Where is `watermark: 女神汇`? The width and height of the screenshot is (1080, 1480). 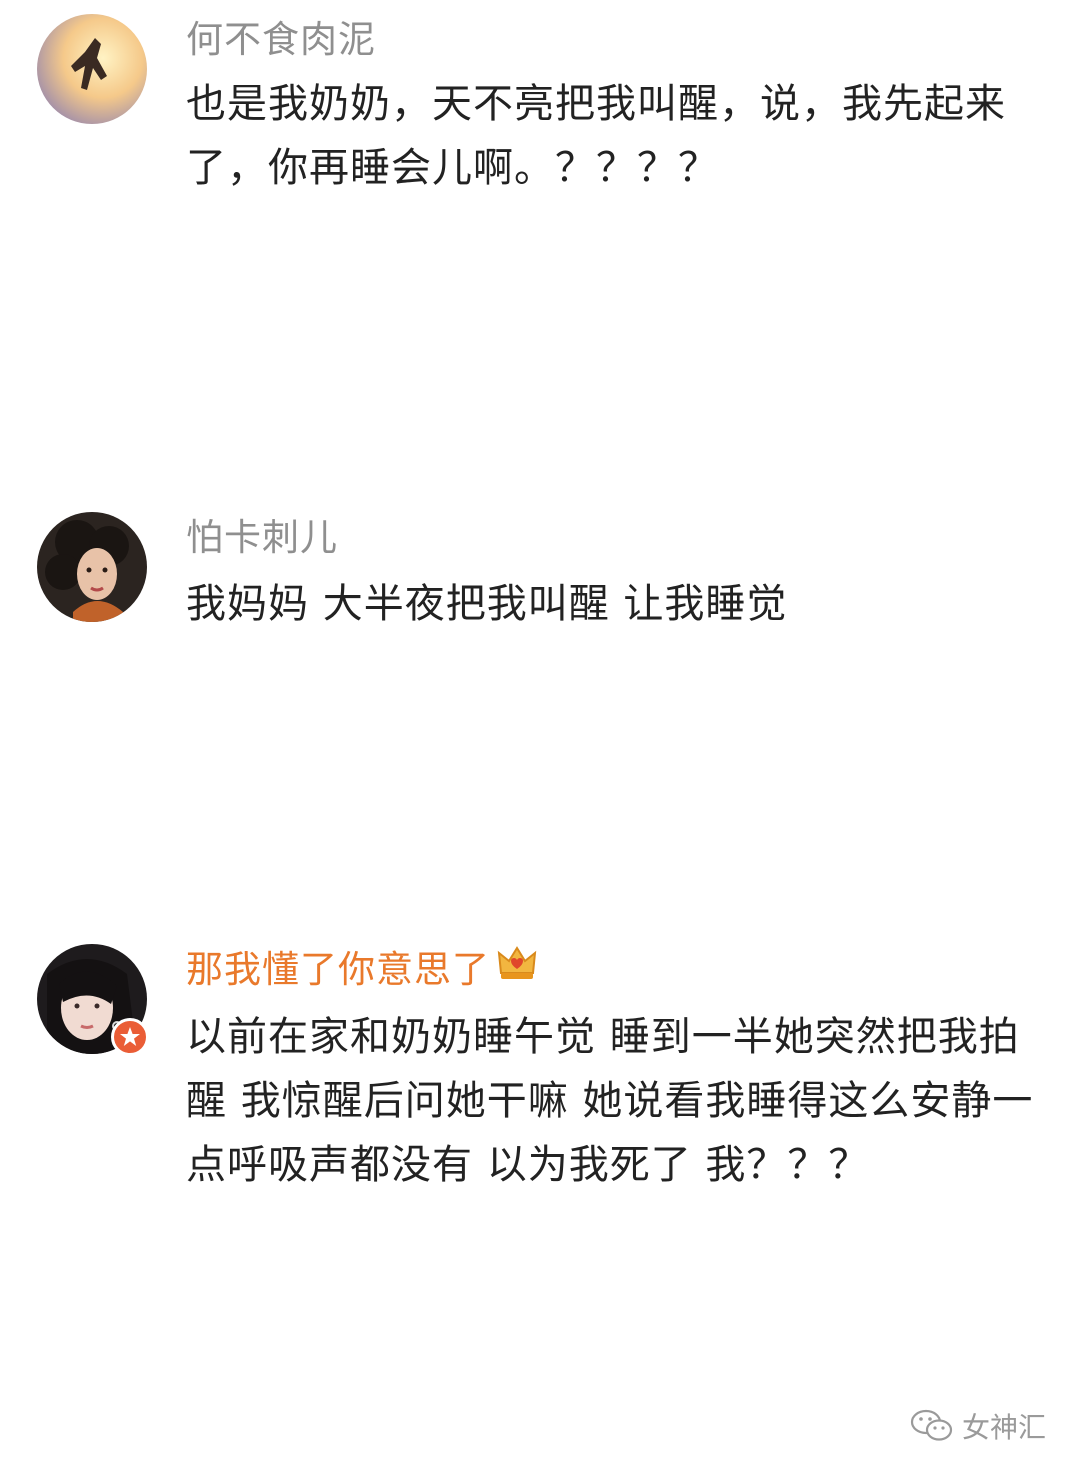 watermark: 女神汇 is located at coordinates (978, 1426).